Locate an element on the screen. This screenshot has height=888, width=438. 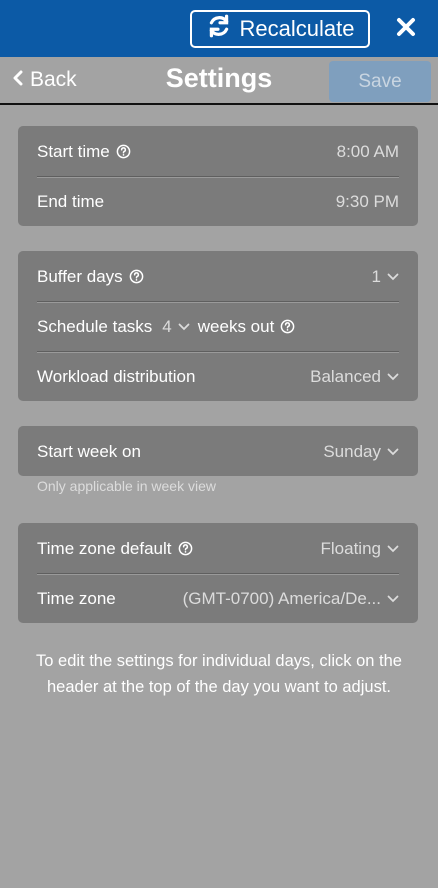
timezone-default-row: Time zone default Floating is located at coordinates (218, 548).